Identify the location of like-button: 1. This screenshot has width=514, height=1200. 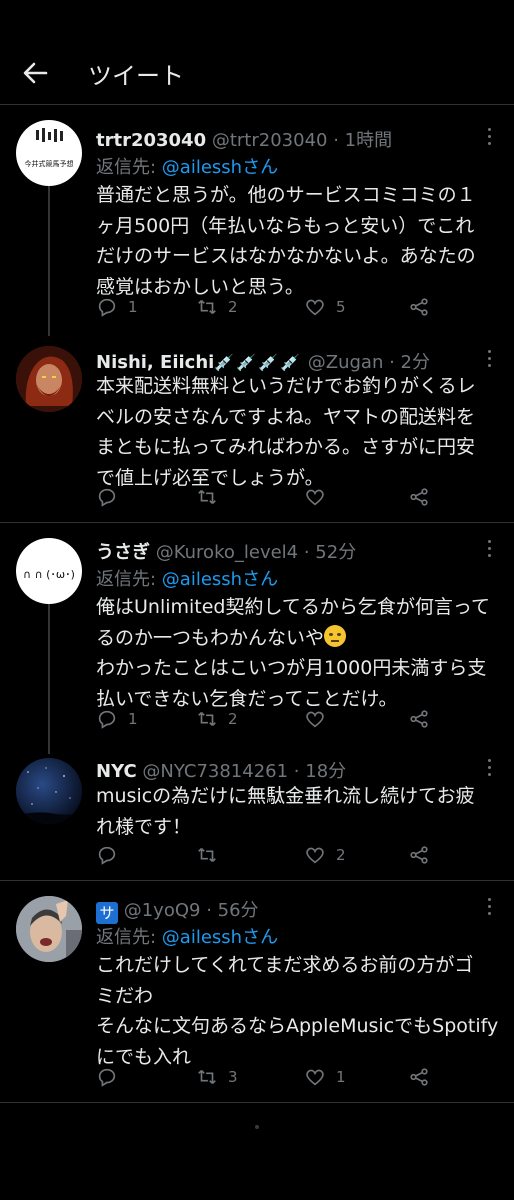
(325, 1077).